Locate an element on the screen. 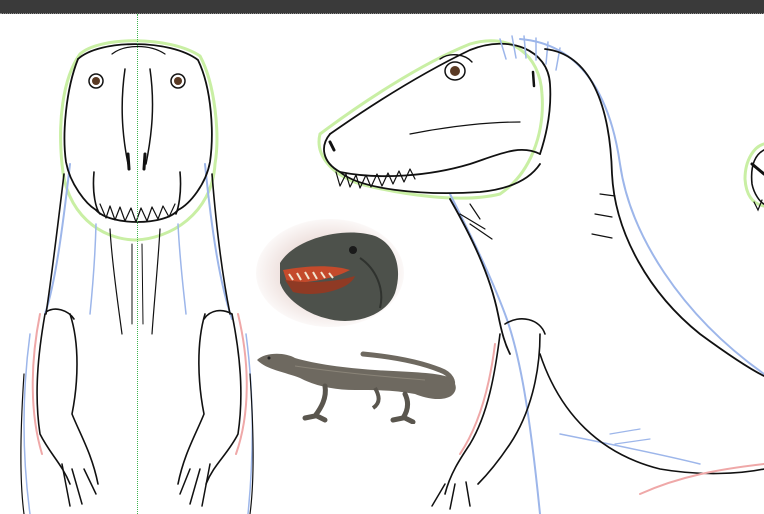 The width and height of the screenshot is (764, 514). app-titlebar is located at coordinates (382, 7).